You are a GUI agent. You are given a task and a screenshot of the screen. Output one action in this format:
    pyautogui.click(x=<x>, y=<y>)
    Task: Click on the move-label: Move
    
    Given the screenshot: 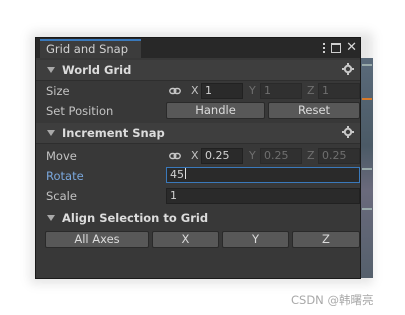 What is the action you would take?
    pyautogui.click(x=61, y=156)
    